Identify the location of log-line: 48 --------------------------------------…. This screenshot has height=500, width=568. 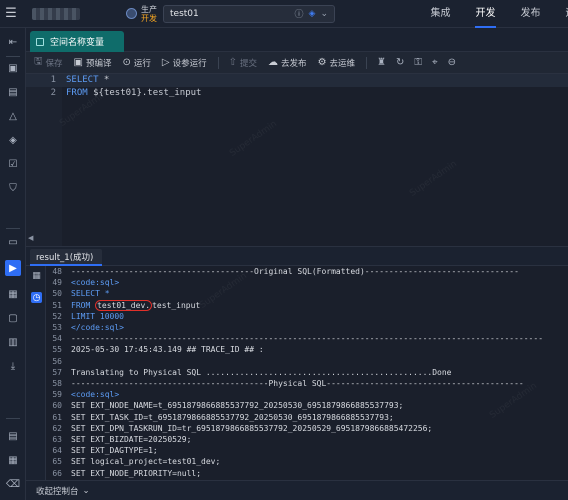
(285, 271).